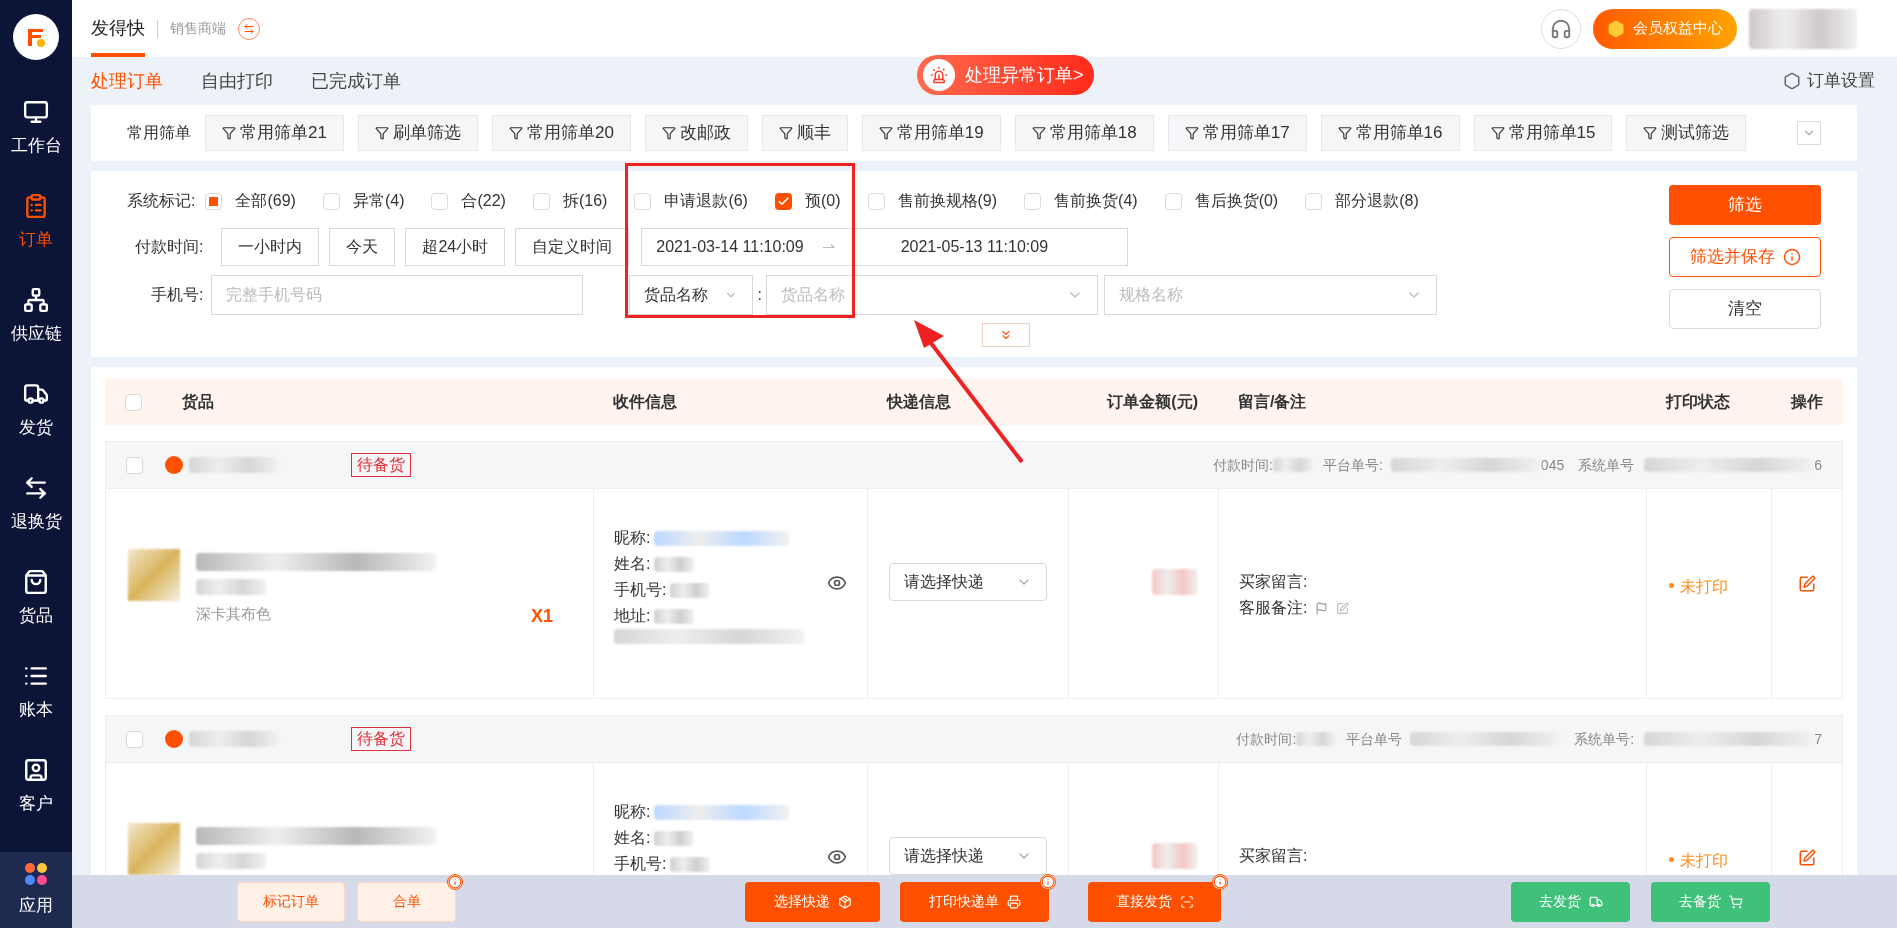 This screenshot has height=928, width=1897. What do you see at coordinates (804, 133) in the screenshot?
I see `saved-filter-chip: 顺丰` at bounding box center [804, 133].